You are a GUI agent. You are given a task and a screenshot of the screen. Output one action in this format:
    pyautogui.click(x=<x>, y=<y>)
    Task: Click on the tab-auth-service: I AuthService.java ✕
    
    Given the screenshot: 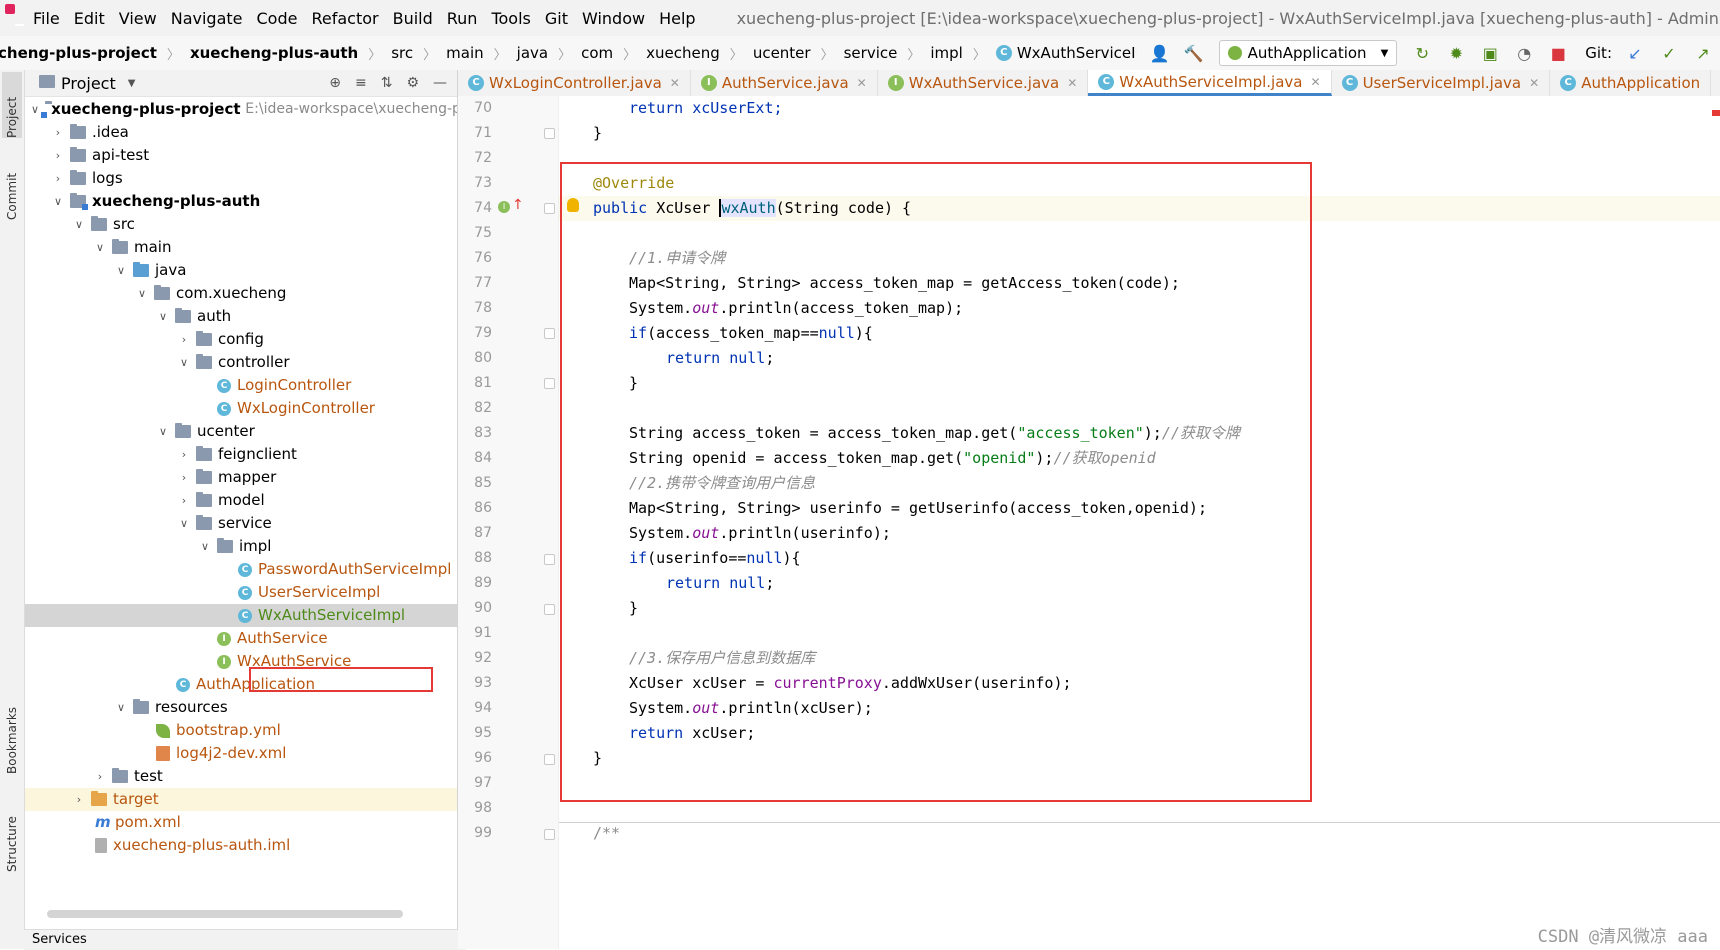 What is the action you would take?
    pyautogui.click(x=784, y=83)
    